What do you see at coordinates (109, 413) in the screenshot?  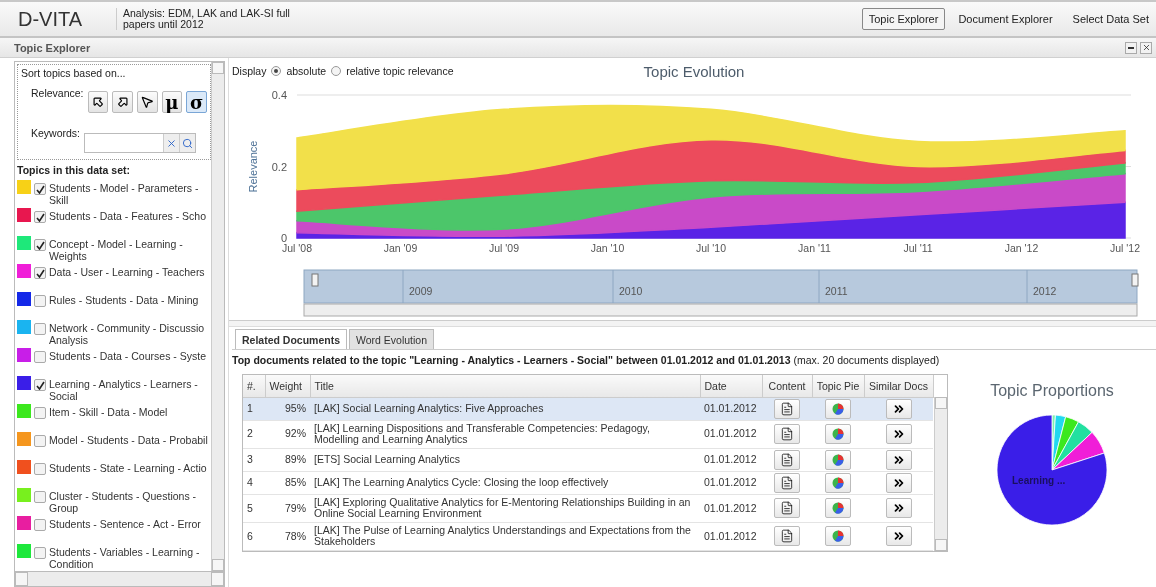 I see `topic-label: Item - Skill - Data - Model` at bounding box center [109, 413].